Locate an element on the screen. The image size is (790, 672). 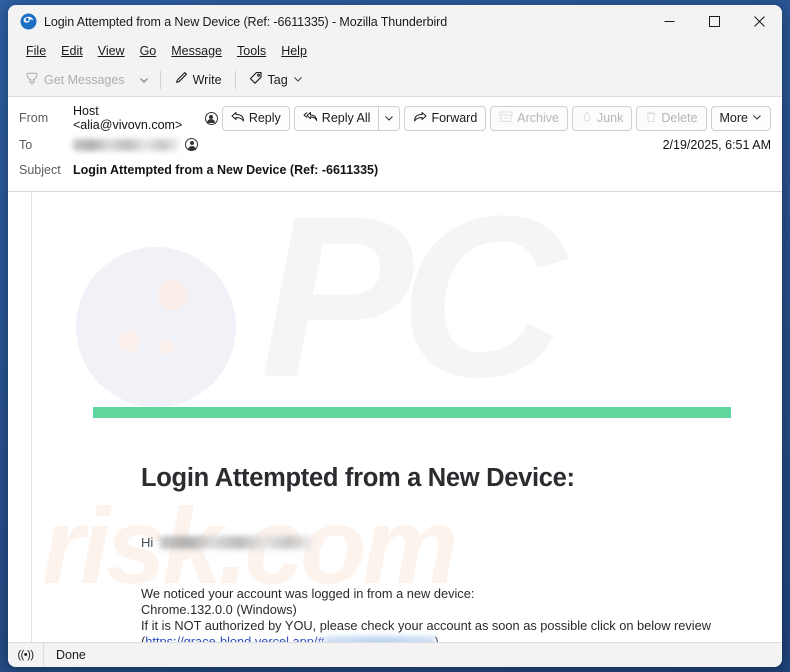
menu-help: Help is located at coordinates (294, 51).